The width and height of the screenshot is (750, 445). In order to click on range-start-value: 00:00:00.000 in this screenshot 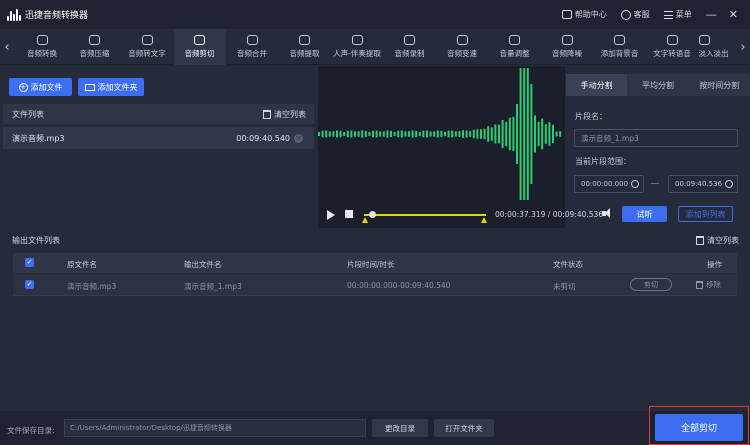, I will do `click(605, 184)`.